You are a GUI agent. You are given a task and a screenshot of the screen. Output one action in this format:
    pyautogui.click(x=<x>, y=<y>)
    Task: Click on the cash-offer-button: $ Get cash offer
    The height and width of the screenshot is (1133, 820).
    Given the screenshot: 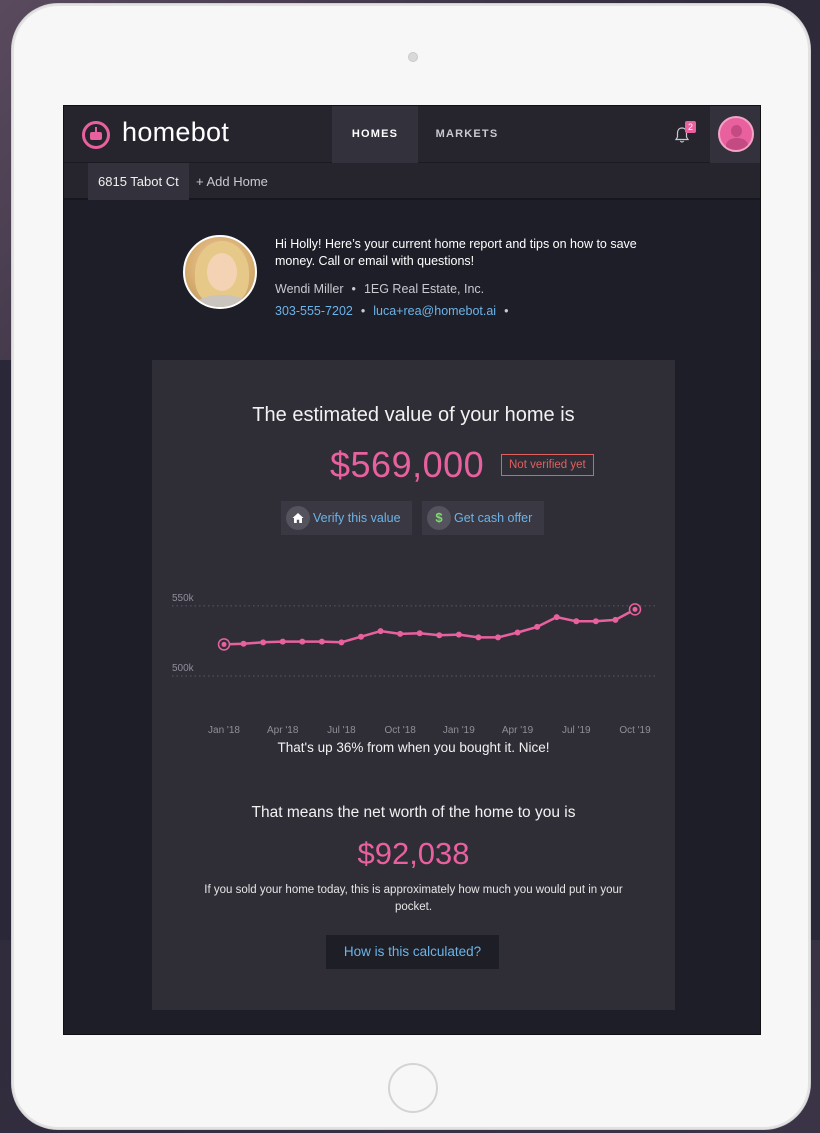 What is the action you would take?
    pyautogui.click(x=483, y=518)
    